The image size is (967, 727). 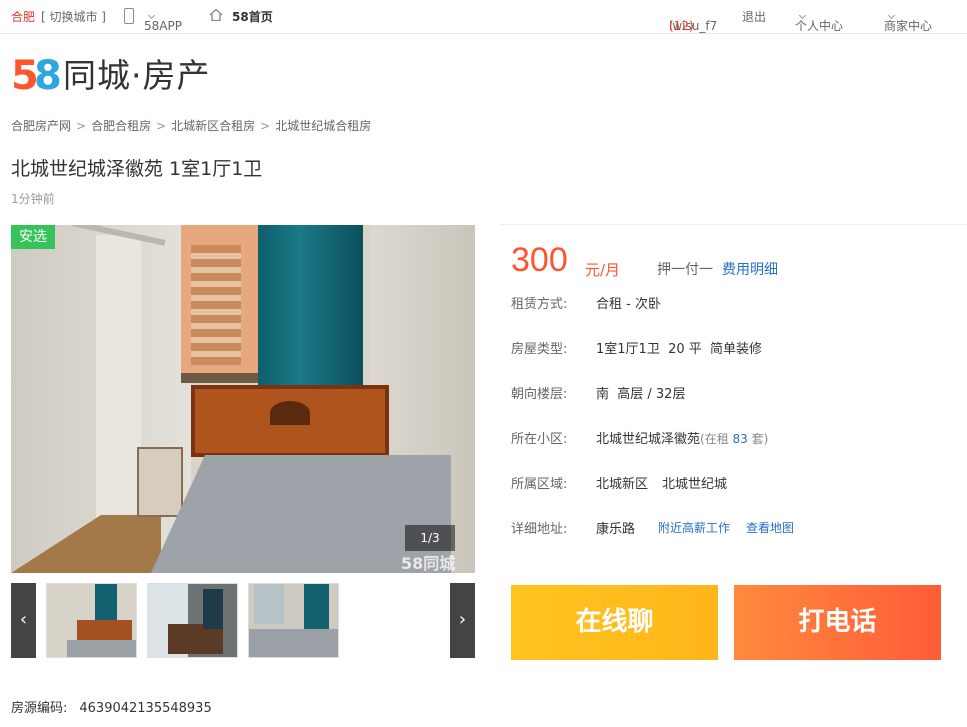 I want to click on personal-center-label: 个人中心, so click(x=819, y=26).